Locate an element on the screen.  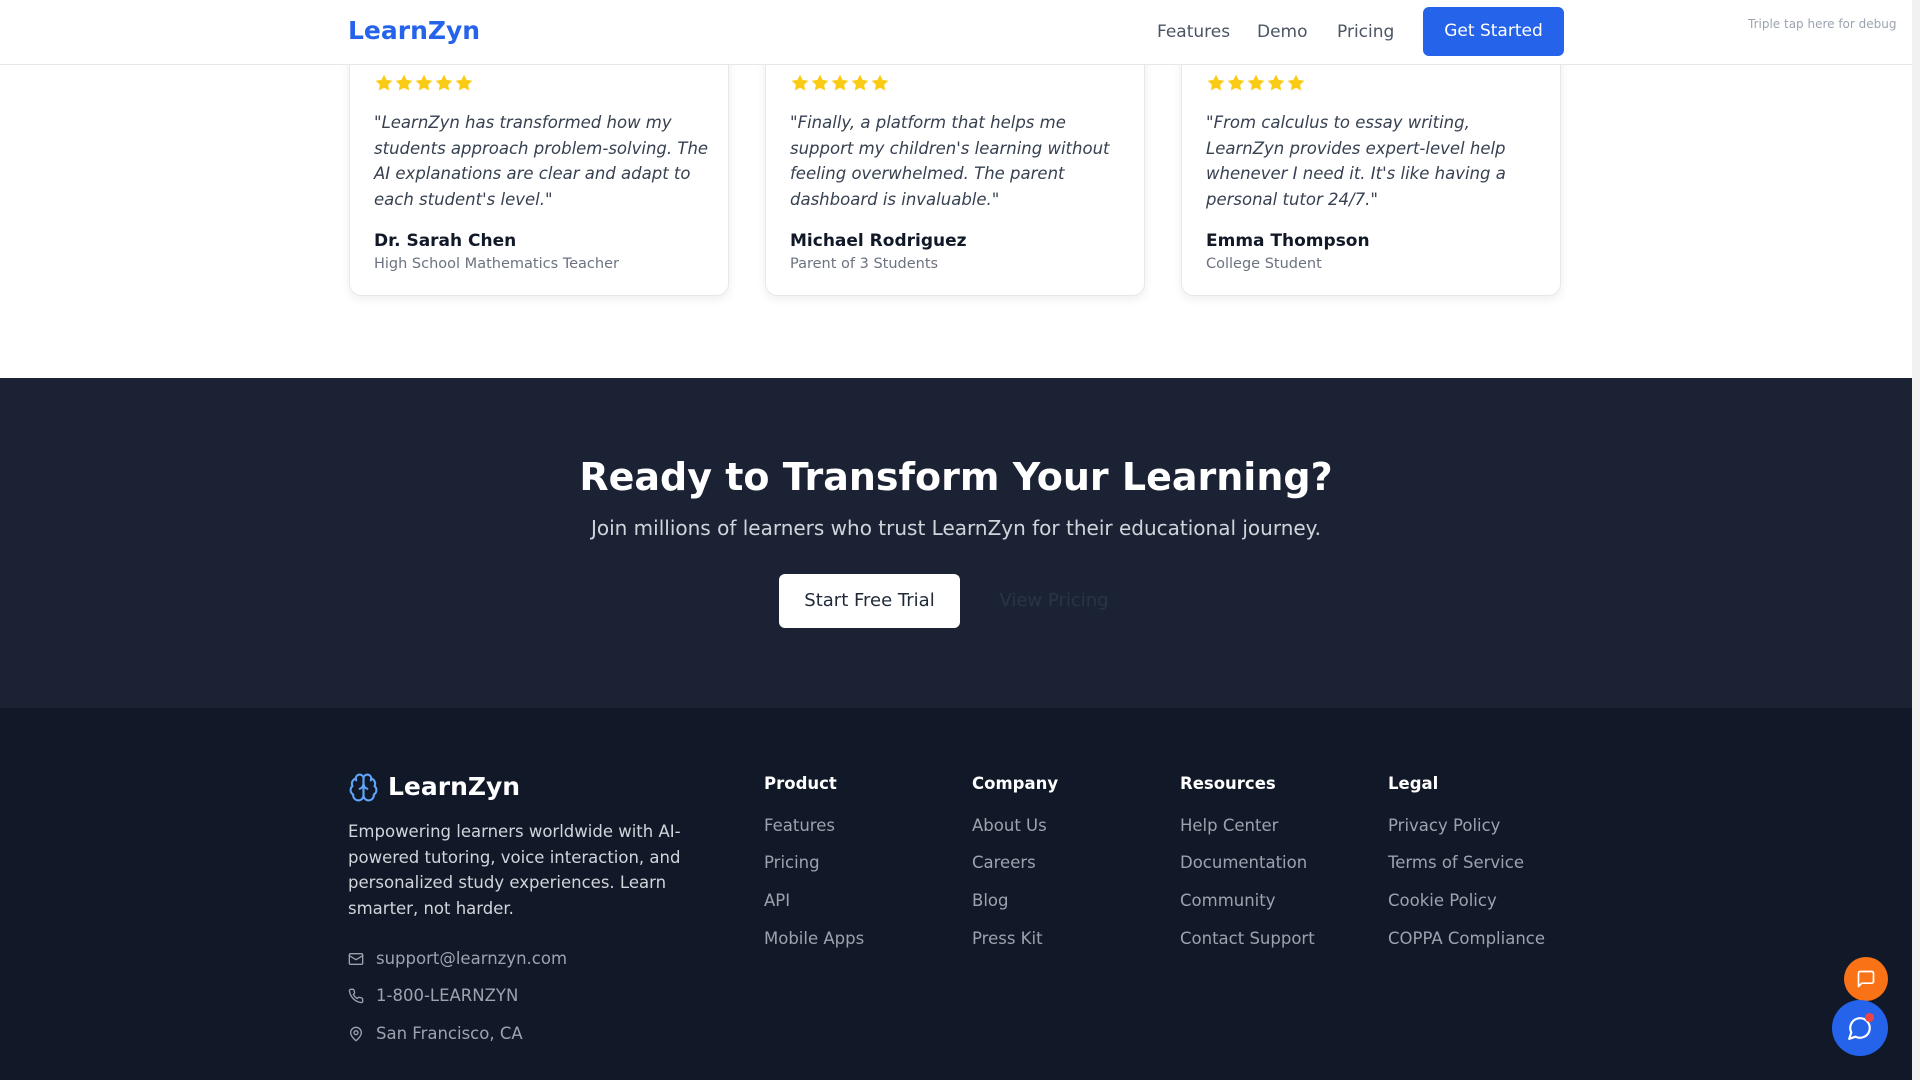
footer-link-features: Features is located at coordinates (799, 826).